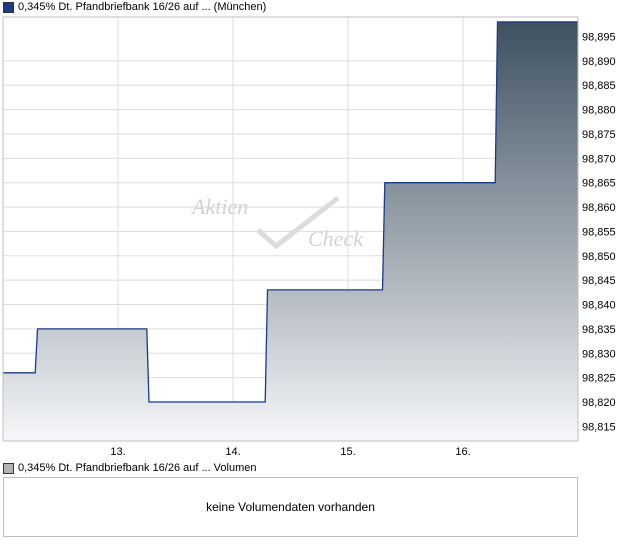 The height and width of the screenshot is (546, 620). What do you see at coordinates (8, 468) in the screenshot?
I see `volume-legend-swatch` at bounding box center [8, 468].